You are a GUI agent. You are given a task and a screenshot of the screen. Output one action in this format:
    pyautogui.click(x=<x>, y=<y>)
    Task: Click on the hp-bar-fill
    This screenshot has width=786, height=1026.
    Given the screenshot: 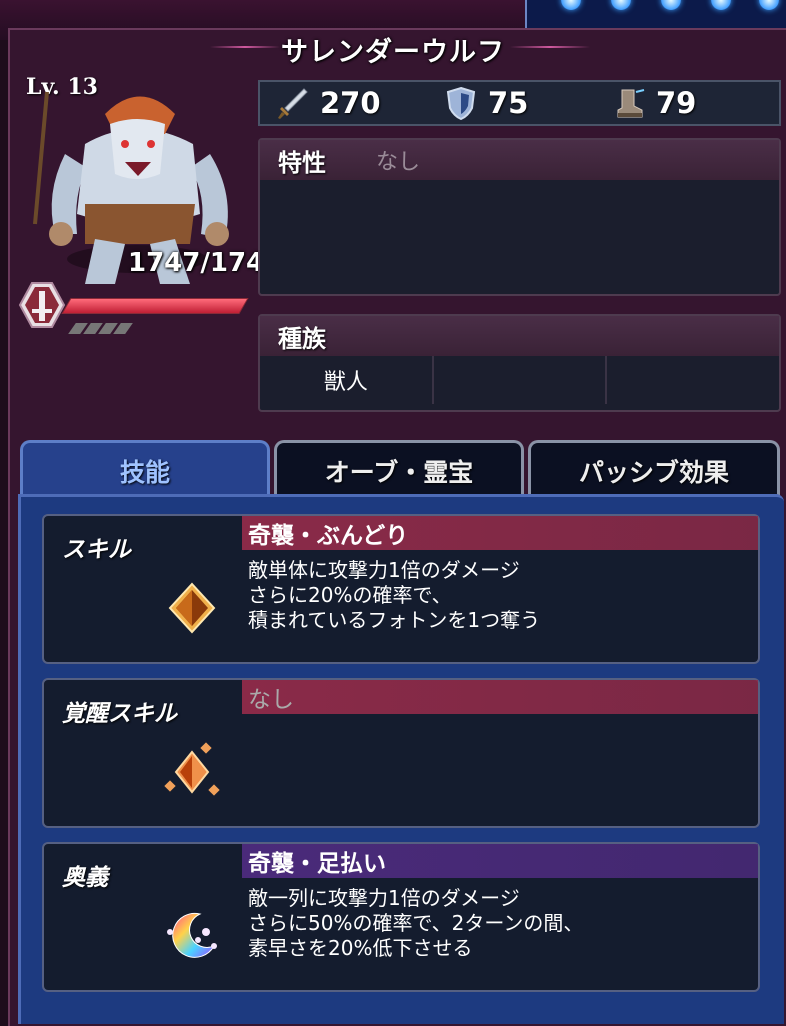 What is the action you would take?
    pyautogui.click(x=155, y=306)
    